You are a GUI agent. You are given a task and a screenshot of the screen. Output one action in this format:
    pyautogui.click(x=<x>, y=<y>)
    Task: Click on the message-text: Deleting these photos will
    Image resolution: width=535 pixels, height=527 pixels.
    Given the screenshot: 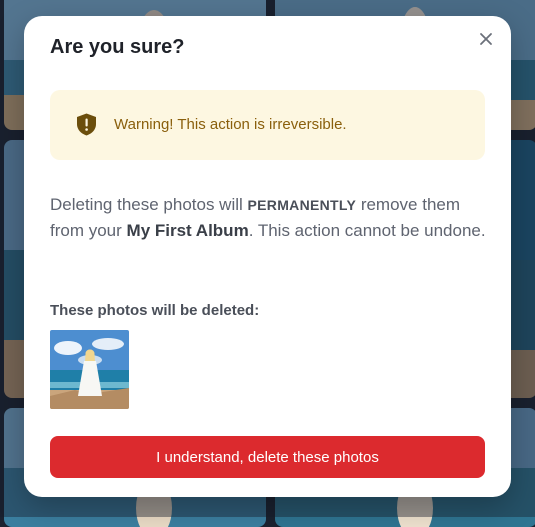 What is the action you would take?
    pyautogui.click(x=149, y=204)
    